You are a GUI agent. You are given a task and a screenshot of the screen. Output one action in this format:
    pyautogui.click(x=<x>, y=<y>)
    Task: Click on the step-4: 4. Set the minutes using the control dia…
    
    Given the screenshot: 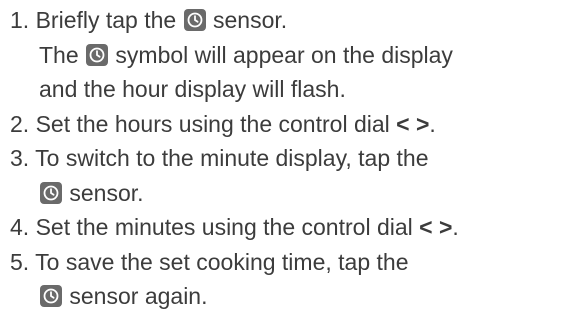 What is the action you would take?
    pyautogui.click(x=293, y=227)
    